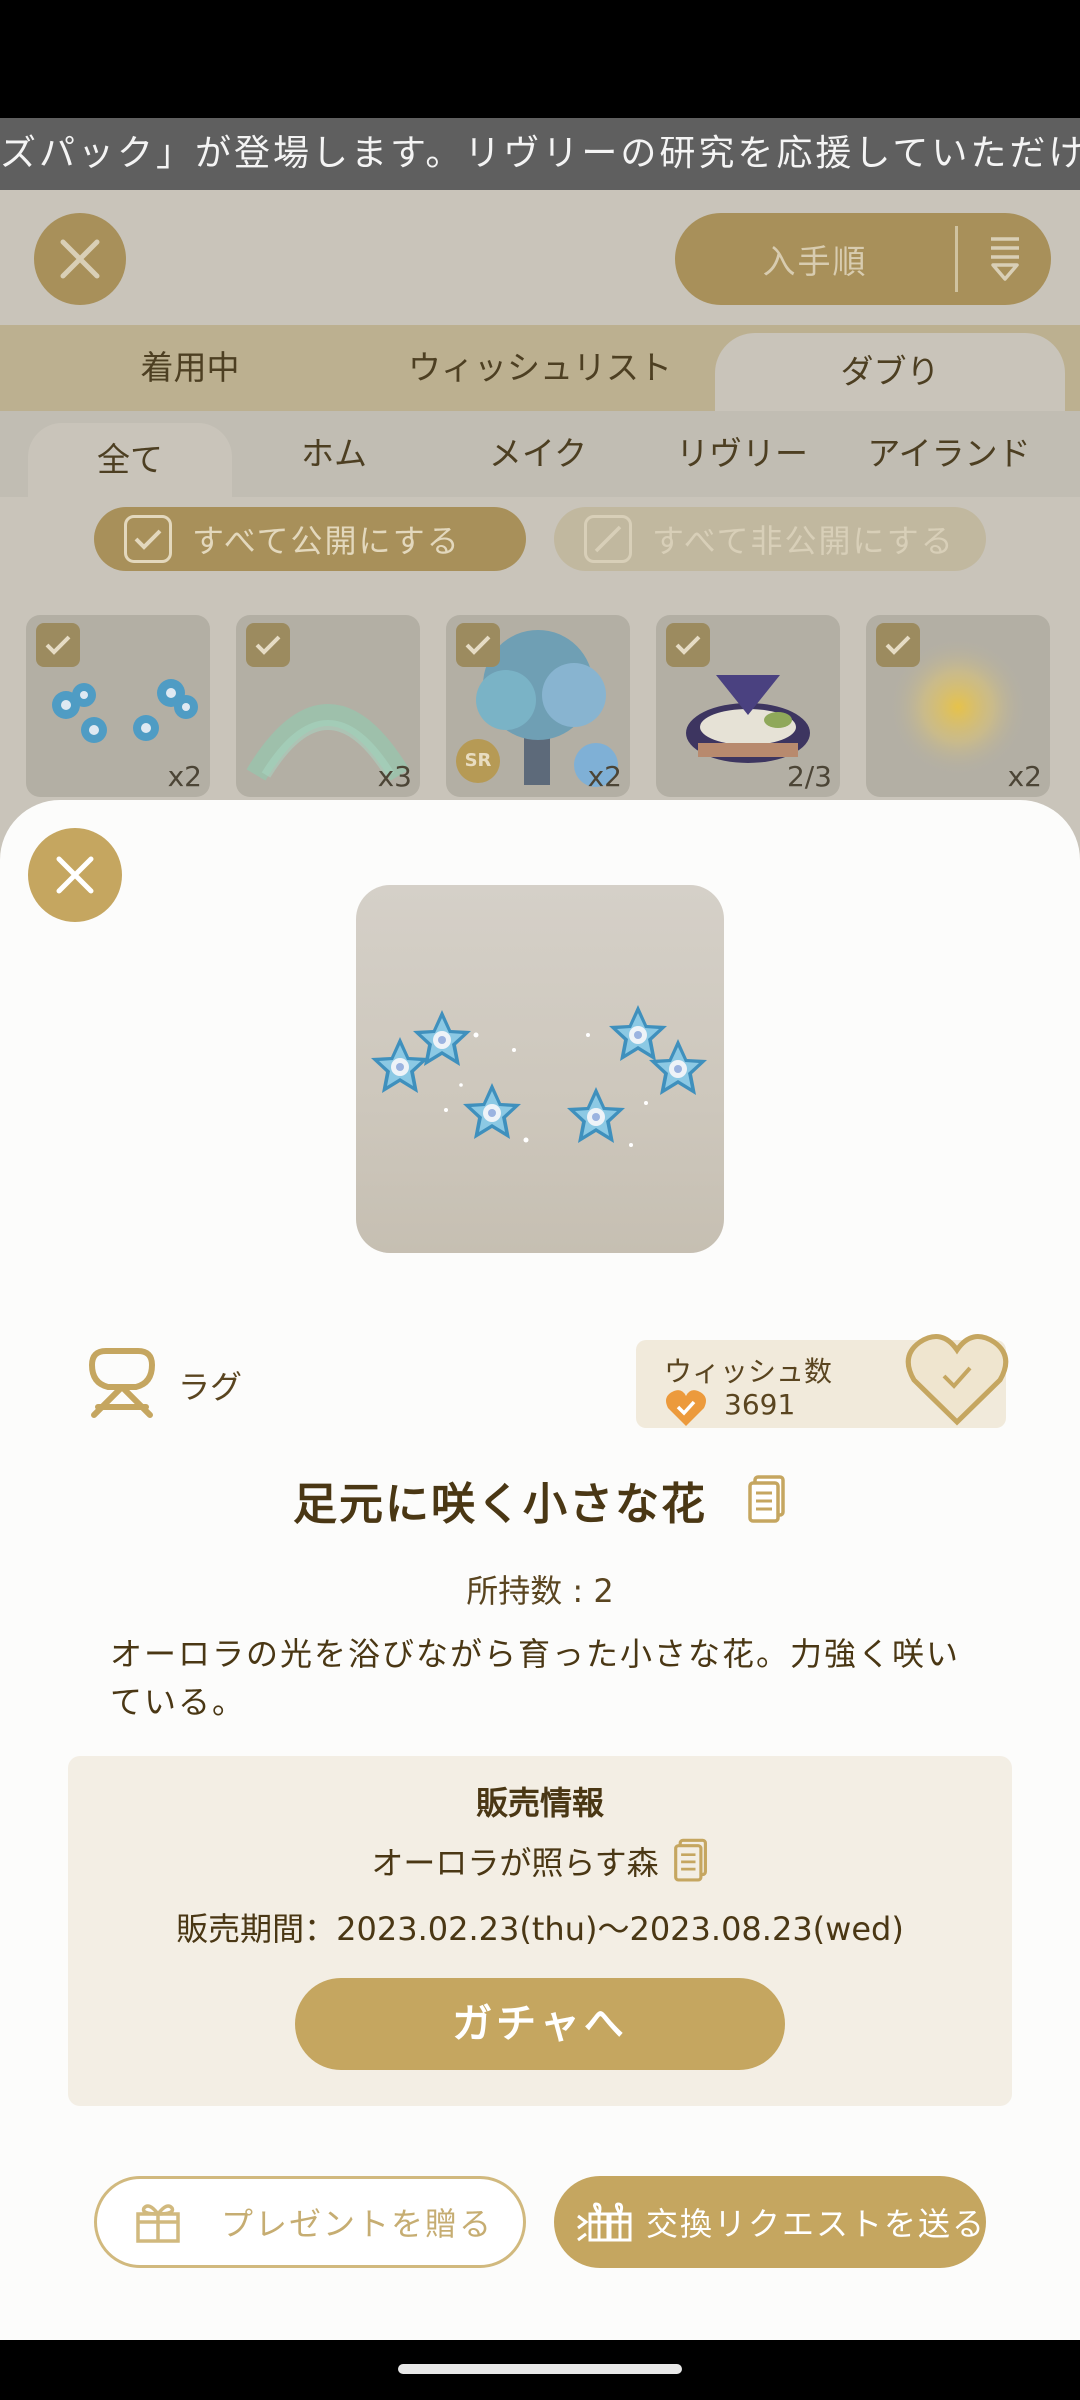  I want to click on sale-source-row: オーロラが照らす森, so click(540, 1861).